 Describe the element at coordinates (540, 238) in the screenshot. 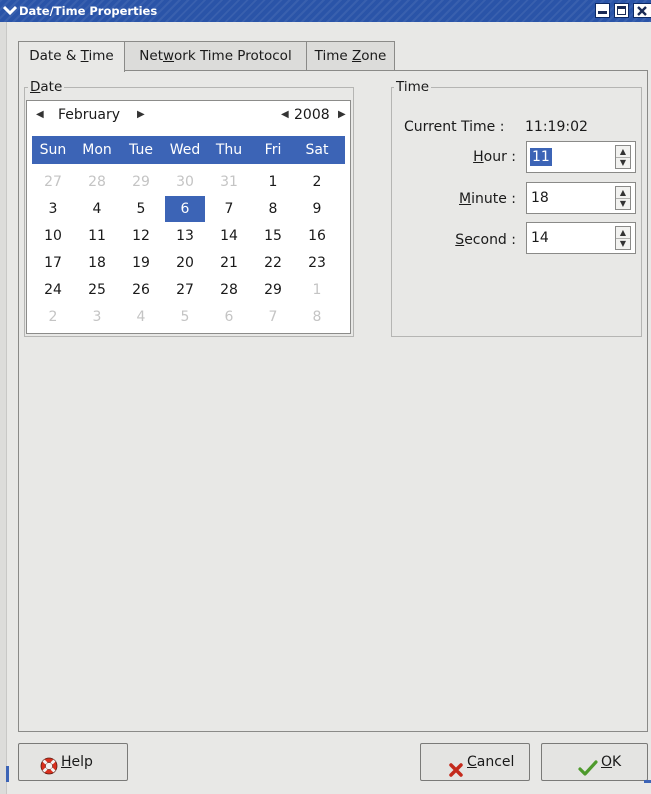

I see `second-value: 14` at that location.